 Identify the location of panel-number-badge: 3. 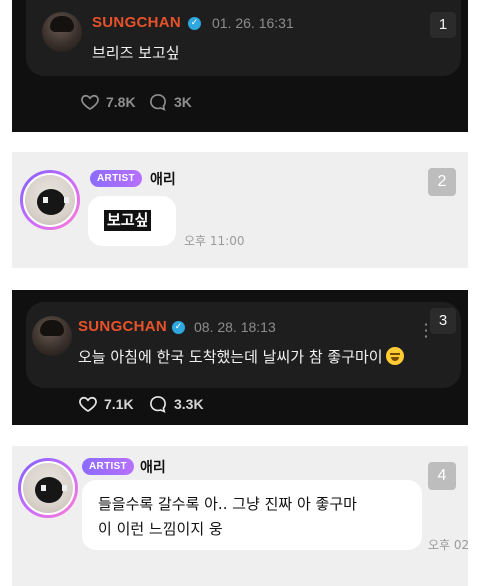
(443, 321).